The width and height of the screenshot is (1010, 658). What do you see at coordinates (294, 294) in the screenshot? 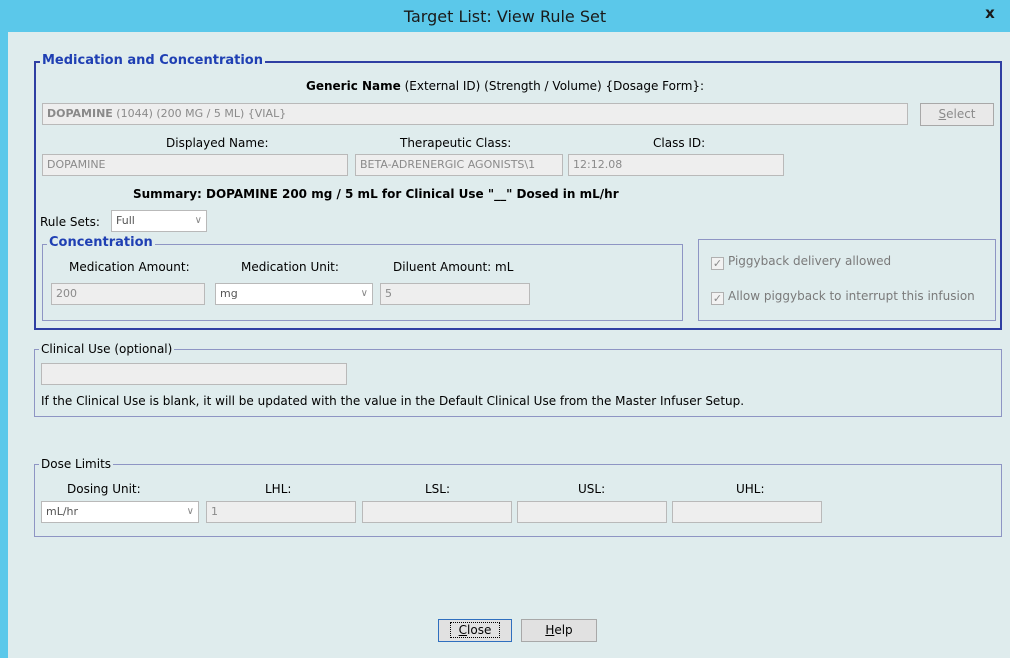
I see `medication-unit-dropdown: mg ∨` at bounding box center [294, 294].